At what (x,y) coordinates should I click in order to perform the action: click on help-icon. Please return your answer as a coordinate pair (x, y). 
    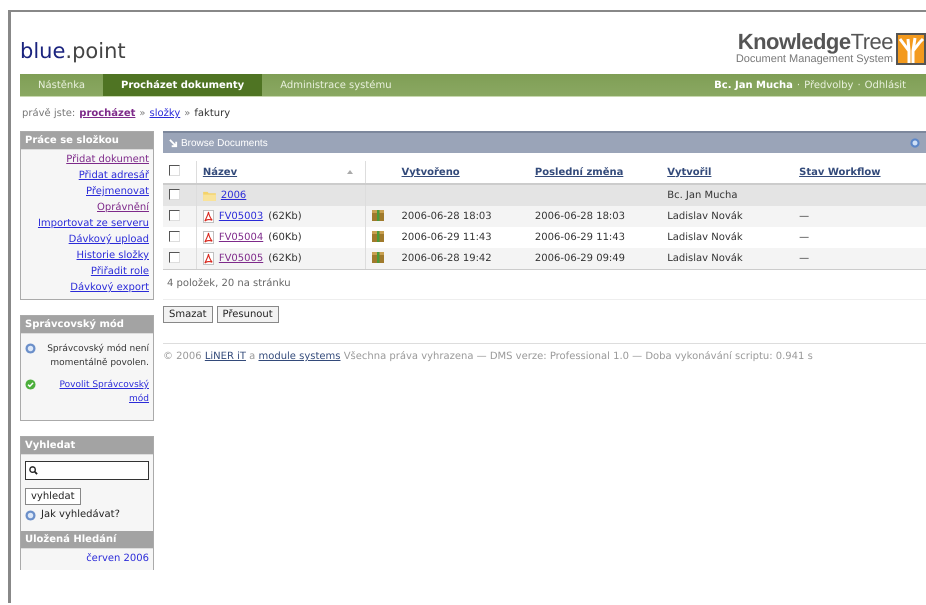
    Looking at the image, I should click on (915, 143).